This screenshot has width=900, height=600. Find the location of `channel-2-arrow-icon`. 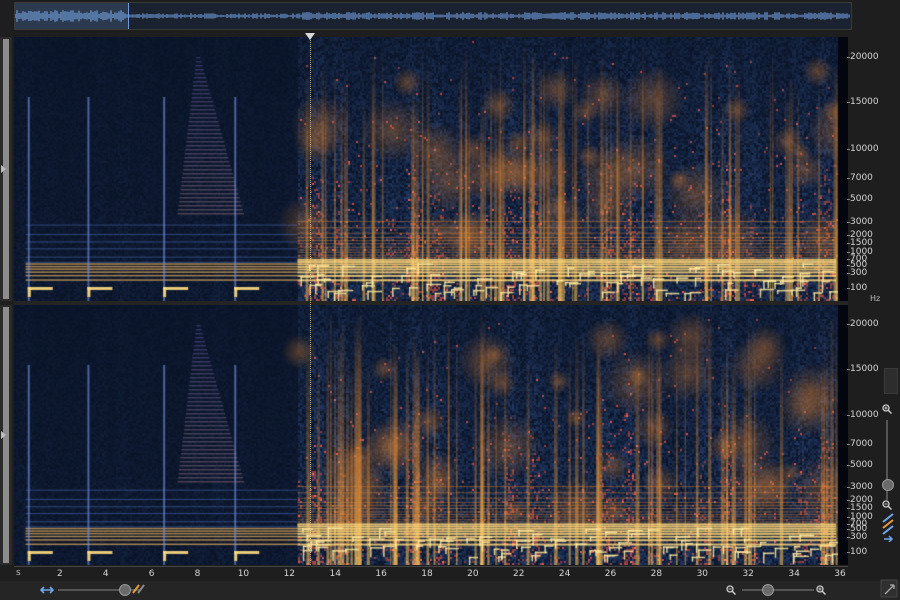

channel-2-arrow-icon is located at coordinates (3, 435).